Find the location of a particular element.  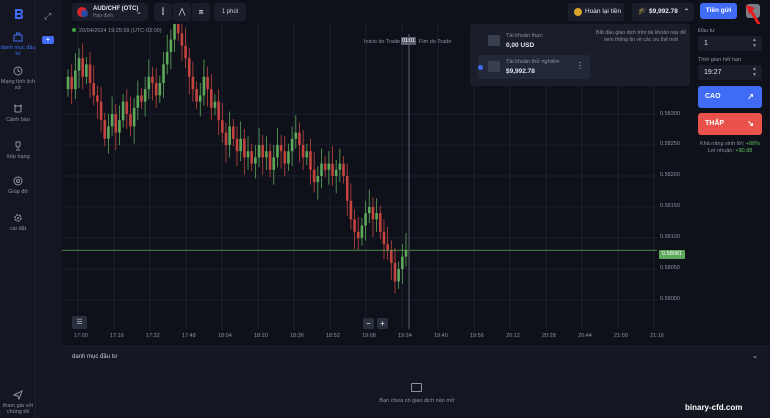

gear-icon is located at coordinates (18, 218).